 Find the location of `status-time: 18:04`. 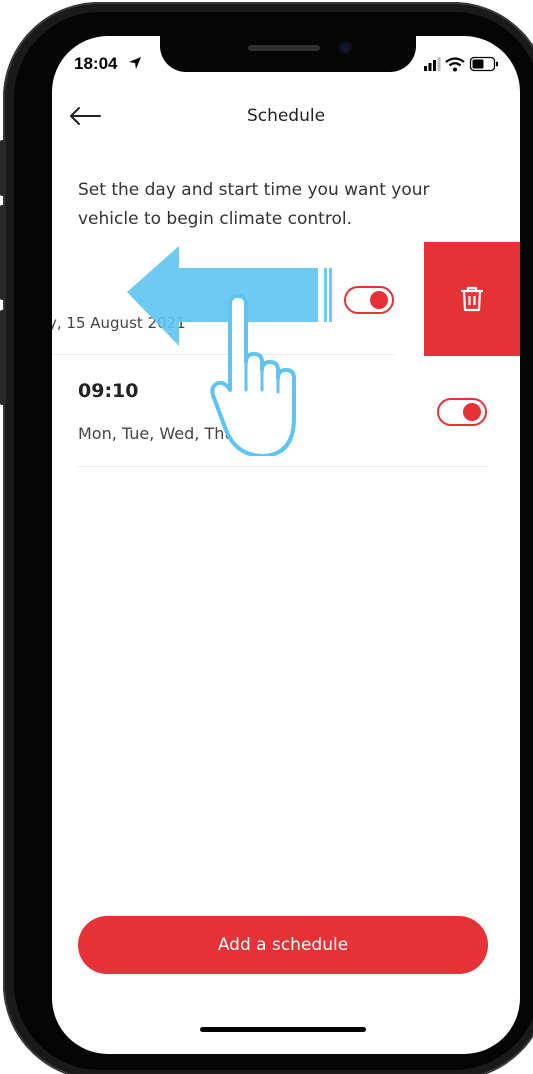

status-time: 18:04 is located at coordinates (96, 63).